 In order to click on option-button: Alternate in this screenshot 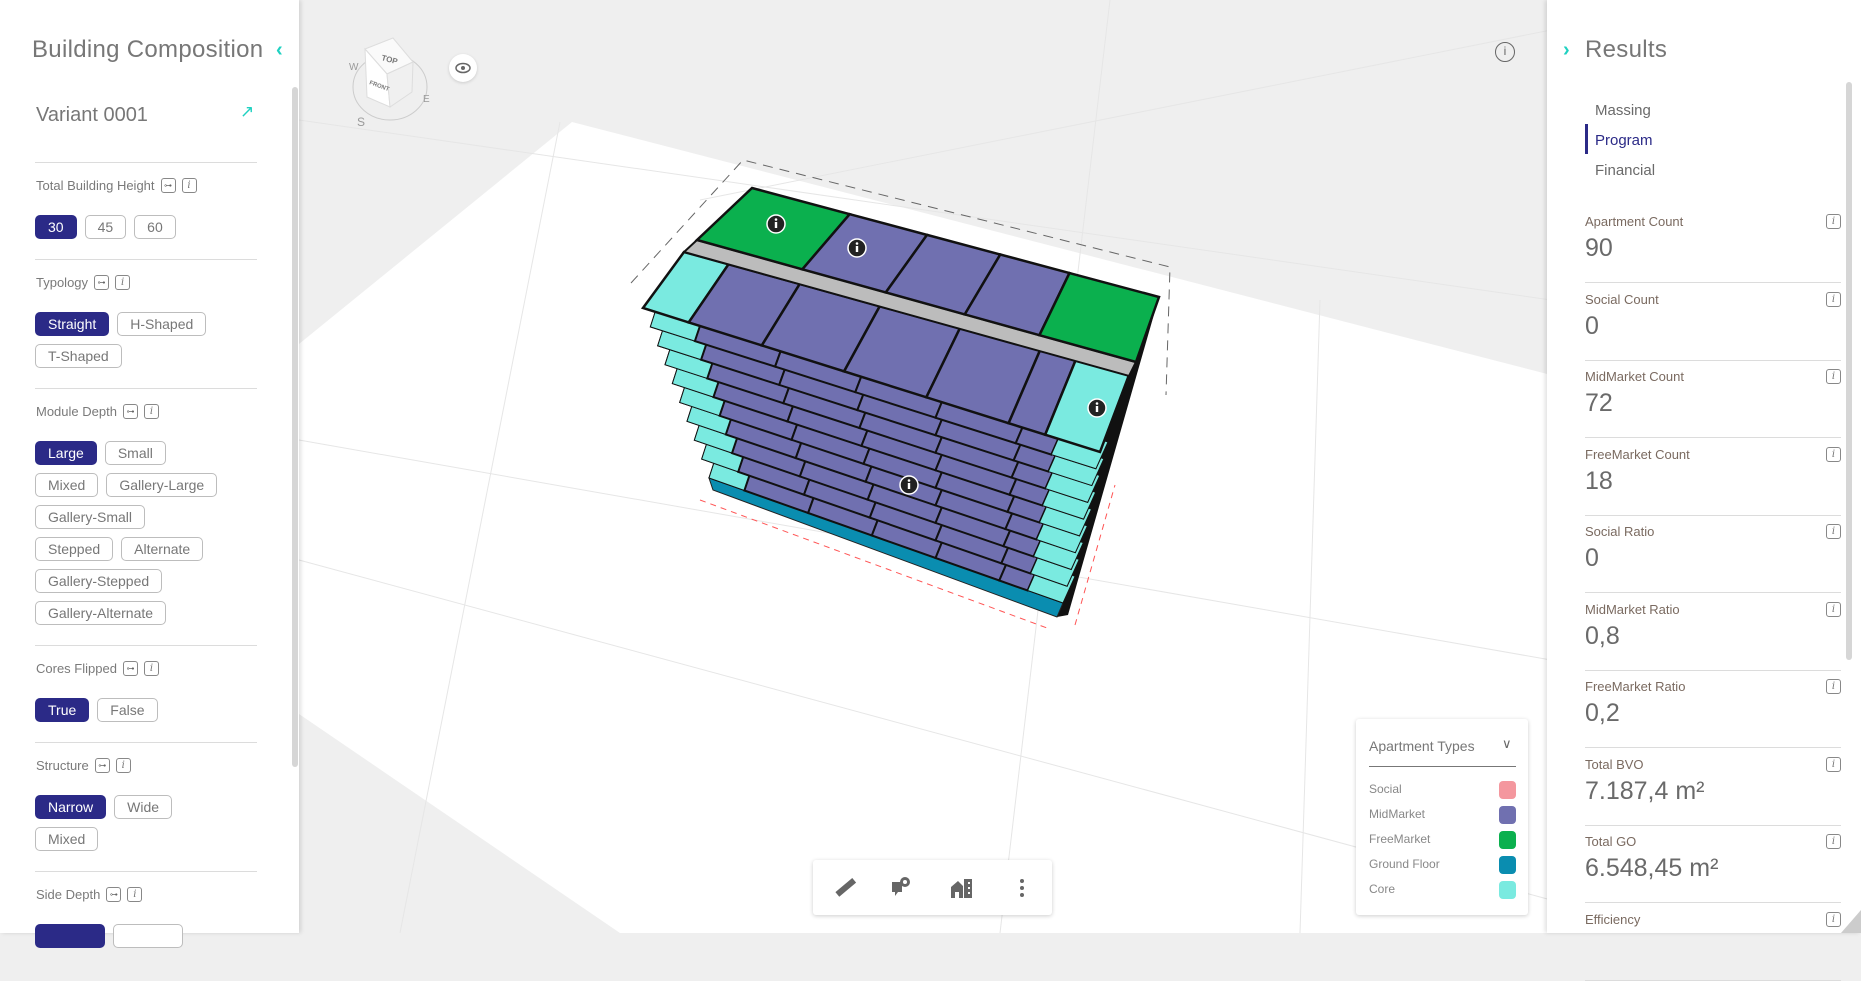, I will do `click(162, 549)`.